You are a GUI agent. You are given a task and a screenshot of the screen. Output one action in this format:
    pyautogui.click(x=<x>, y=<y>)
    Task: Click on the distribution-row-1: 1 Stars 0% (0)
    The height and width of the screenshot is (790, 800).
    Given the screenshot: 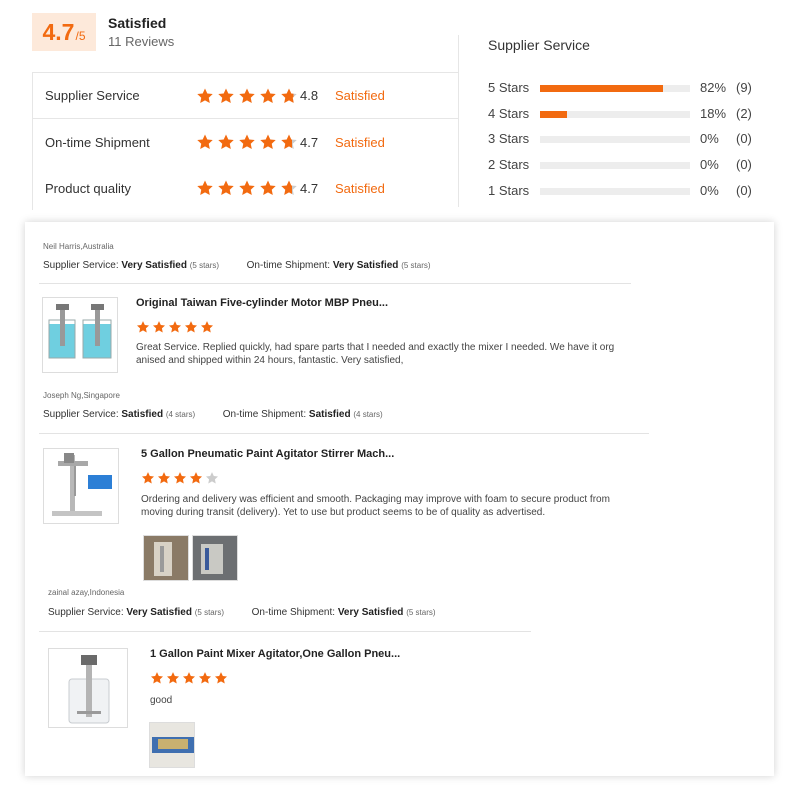 What is the action you would take?
    pyautogui.click(x=628, y=192)
    